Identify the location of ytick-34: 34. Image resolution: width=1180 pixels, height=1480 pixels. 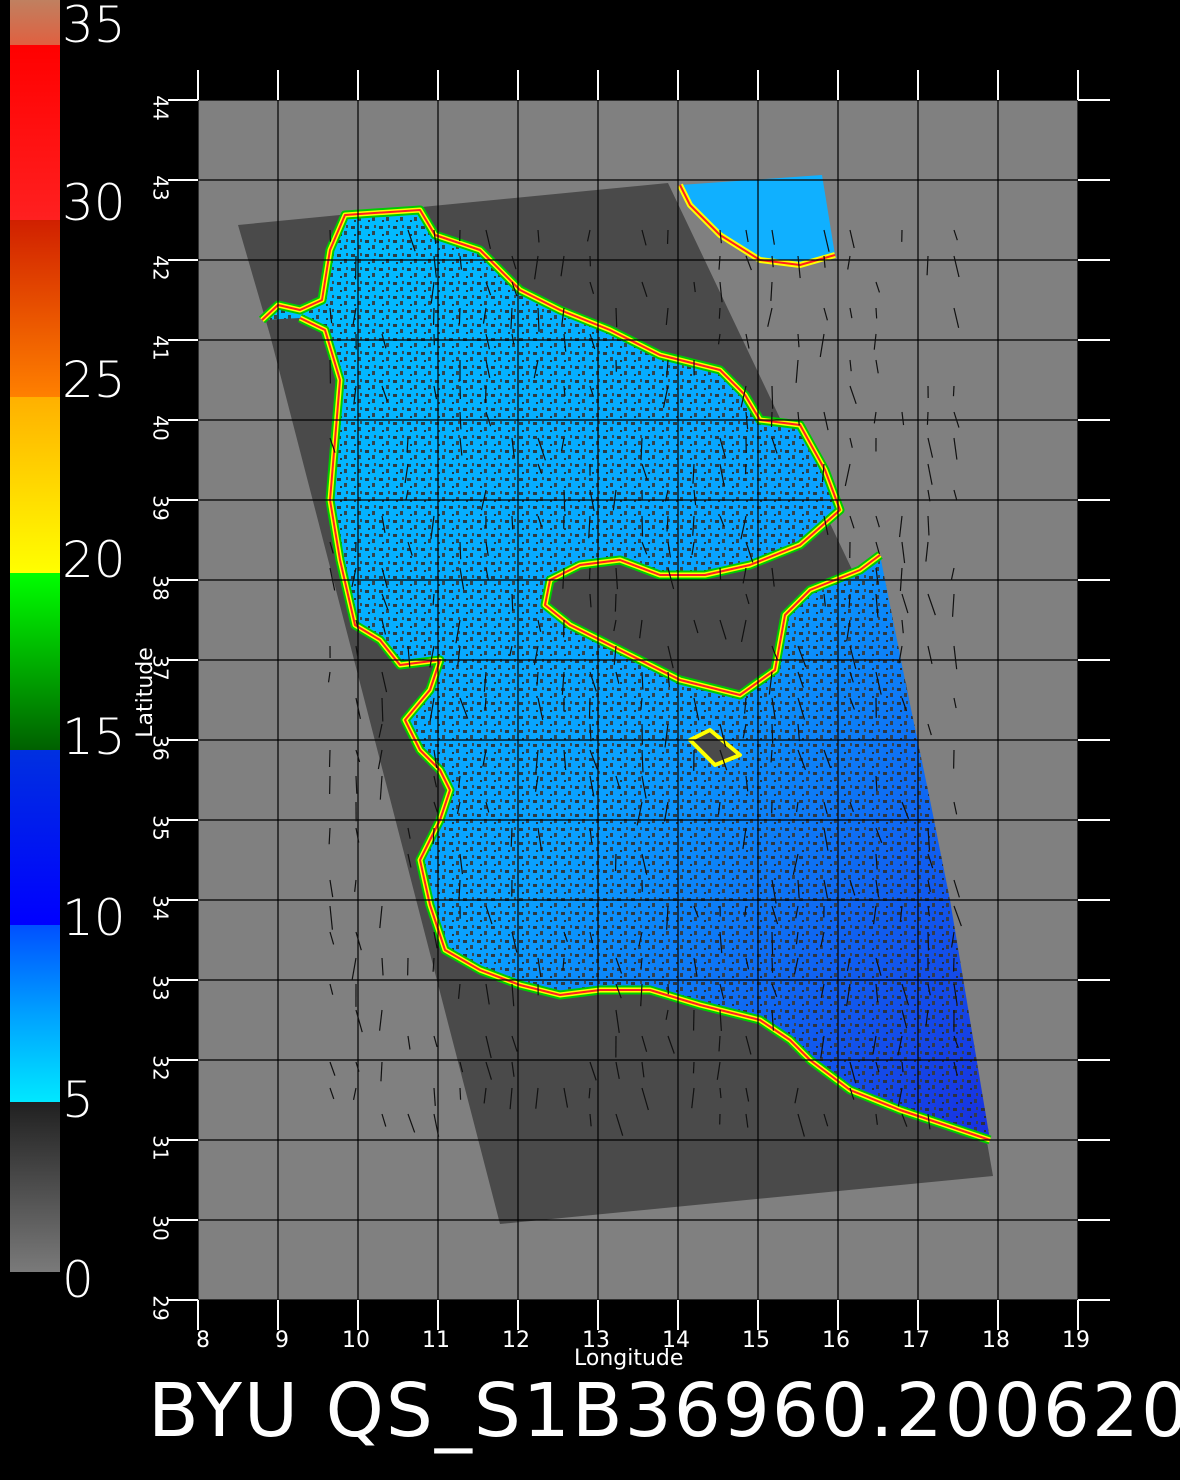
(160, 908).